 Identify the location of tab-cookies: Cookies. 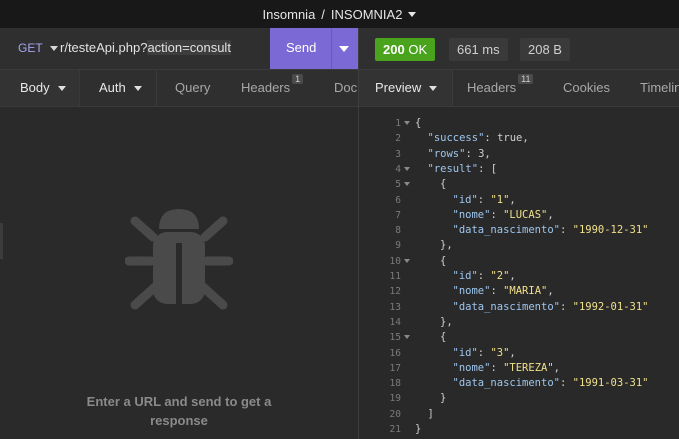
(586, 87).